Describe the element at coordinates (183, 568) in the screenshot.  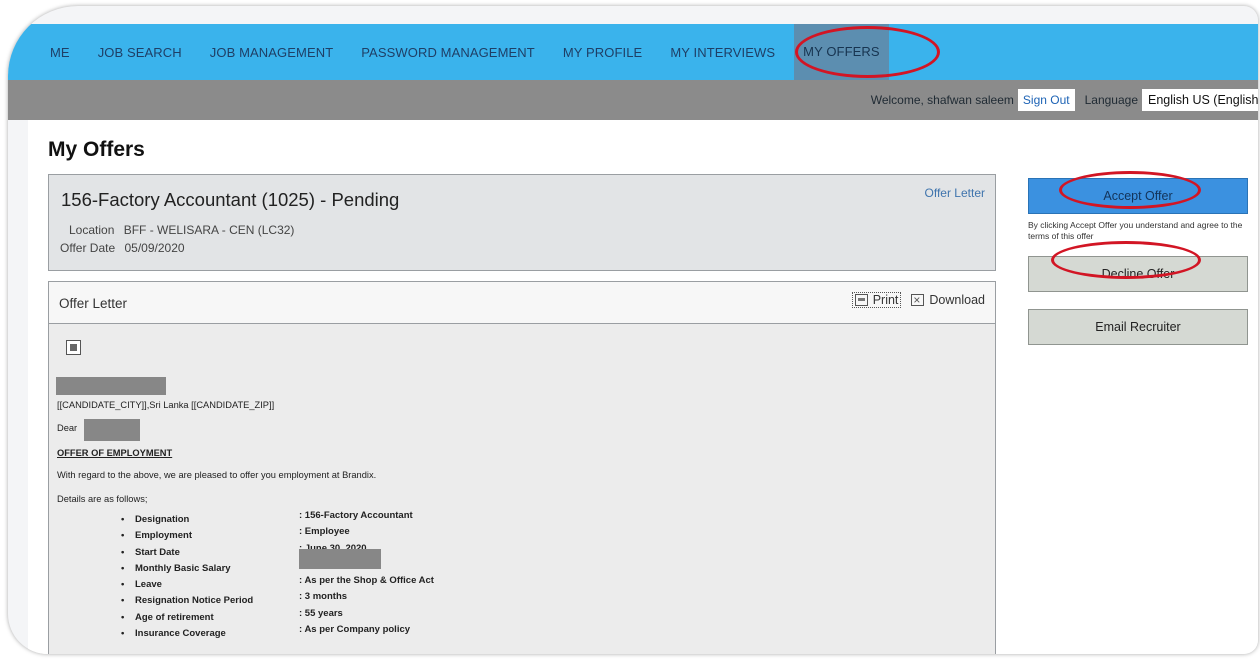
I see `detail-key: Monthly Basic Salary` at that location.